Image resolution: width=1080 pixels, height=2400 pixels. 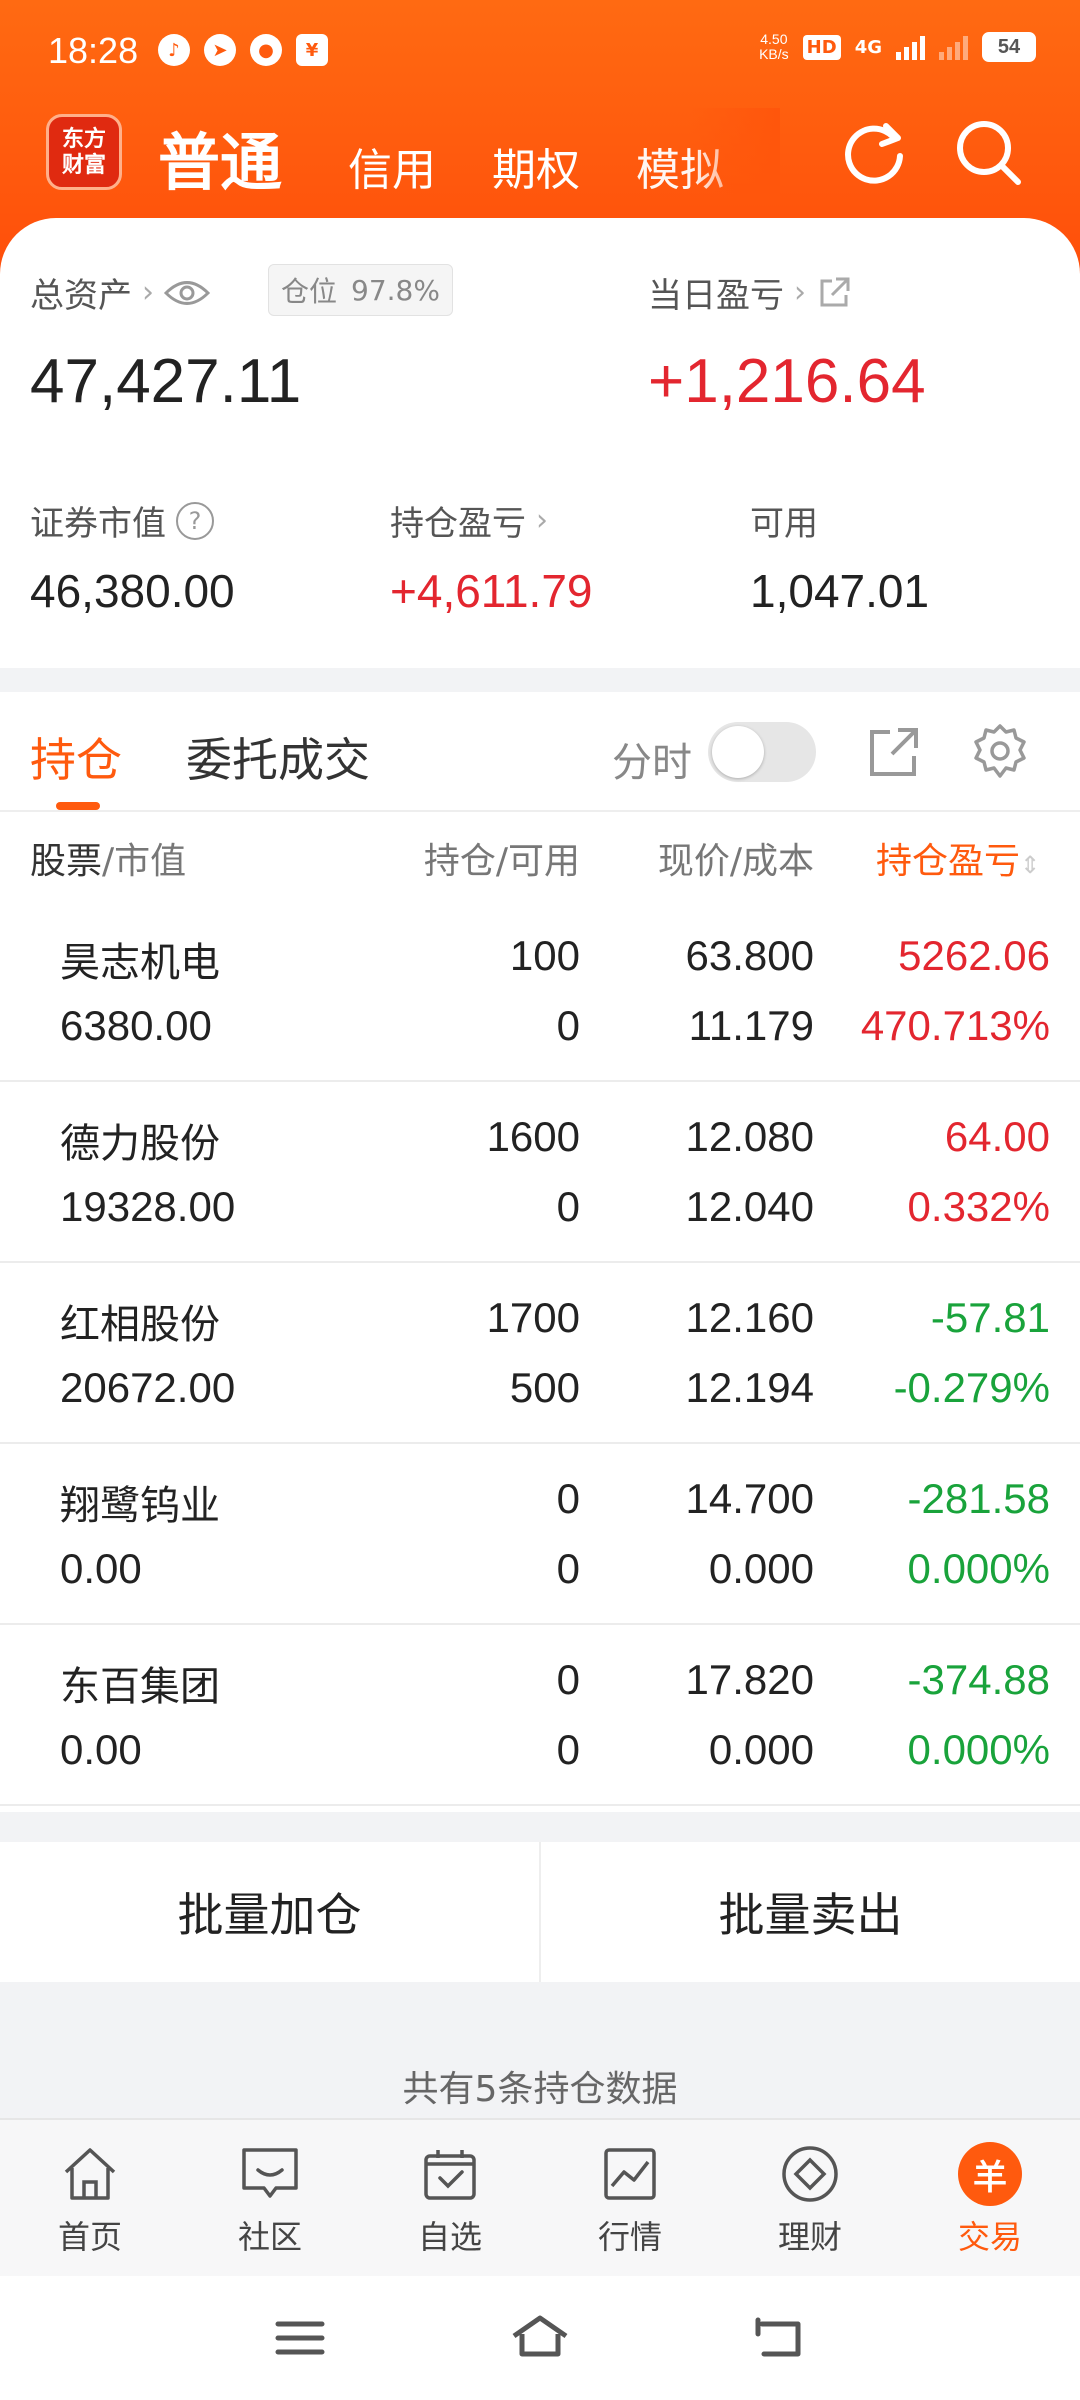 I want to click on app-logo: 东方 财富, so click(x=84, y=152).